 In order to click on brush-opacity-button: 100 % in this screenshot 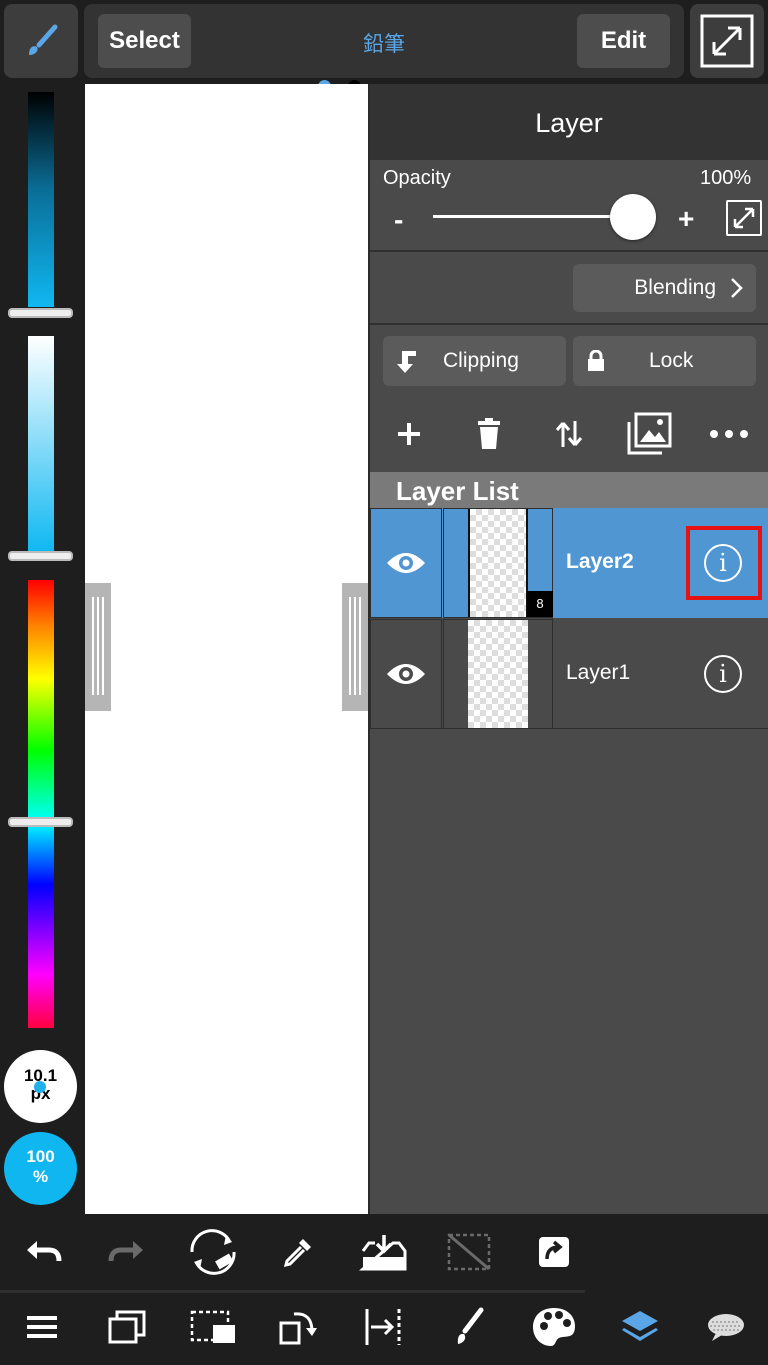, I will do `click(40, 1168)`.